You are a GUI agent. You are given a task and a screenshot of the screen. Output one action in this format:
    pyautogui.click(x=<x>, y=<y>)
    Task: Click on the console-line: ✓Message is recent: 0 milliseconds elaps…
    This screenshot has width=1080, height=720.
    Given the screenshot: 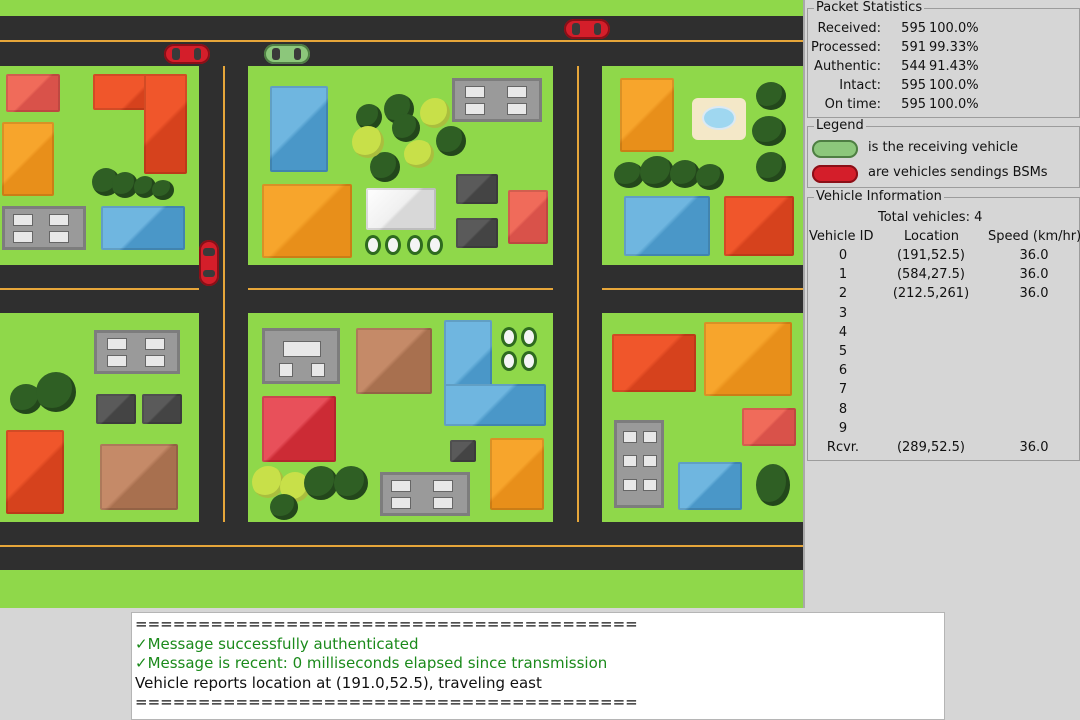 What is the action you would take?
    pyautogui.click(x=371, y=663)
    